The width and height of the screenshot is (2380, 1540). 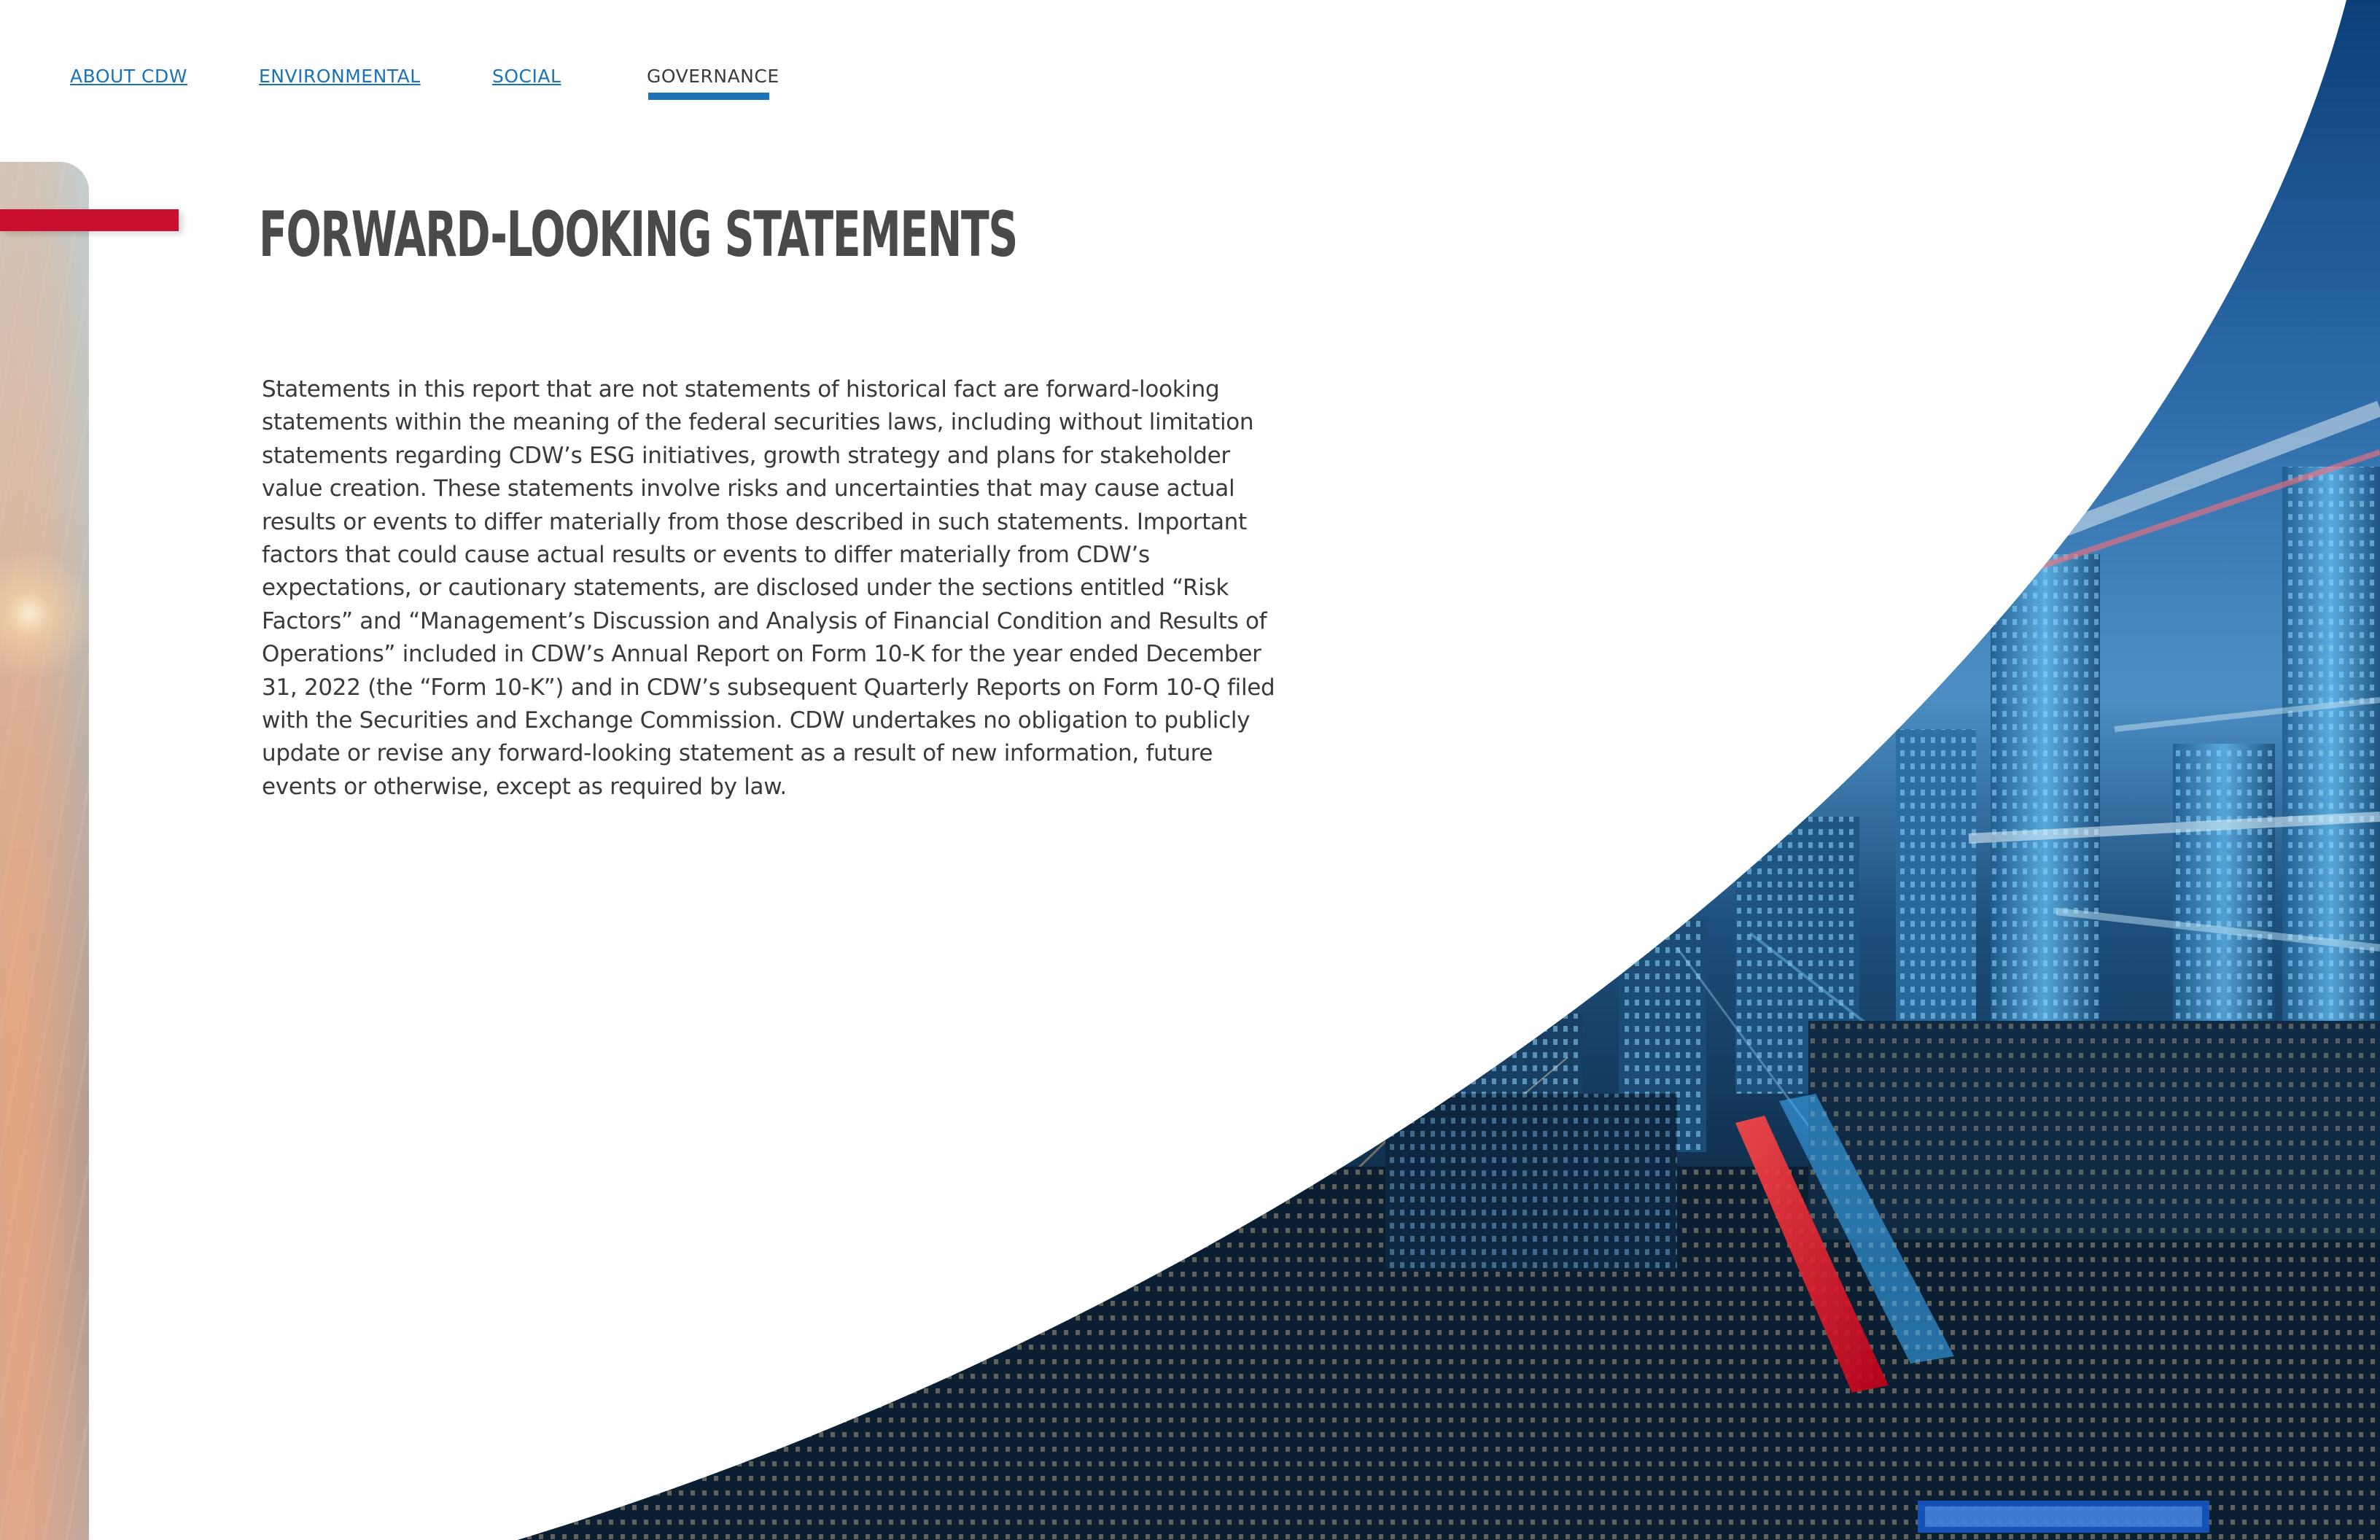 What do you see at coordinates (44, 851) in the screenshot?
I see `side-image-panel` at bounding box center [44, 851].